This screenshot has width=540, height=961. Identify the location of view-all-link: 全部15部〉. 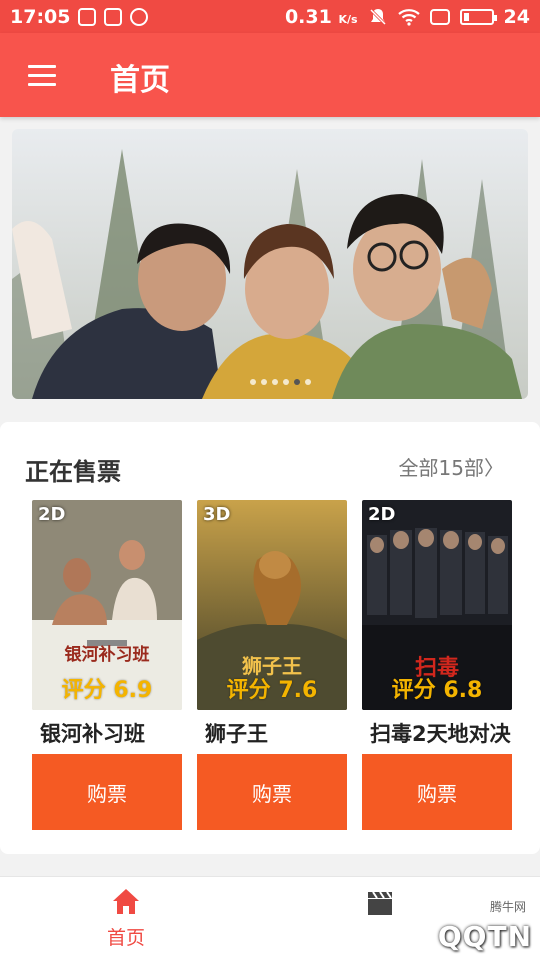
(451, 466).